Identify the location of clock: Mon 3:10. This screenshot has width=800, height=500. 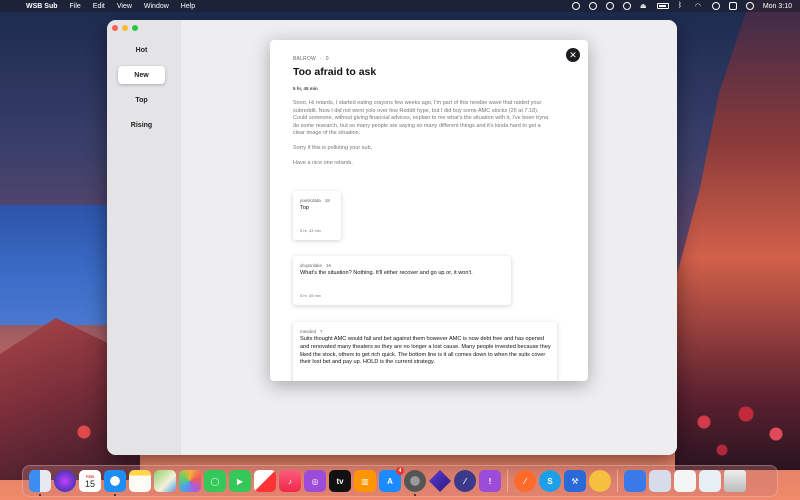
(777, 6).